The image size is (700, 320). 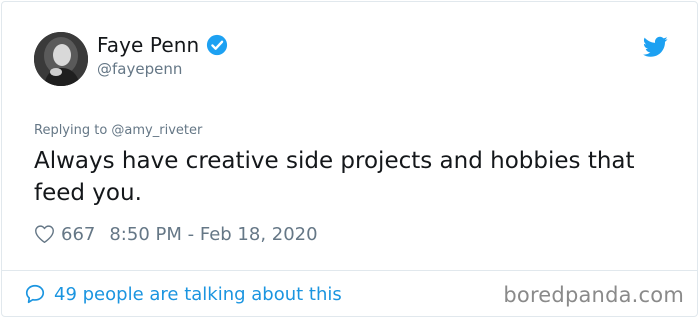 I want to click on watermark: boredpanda.com, so click(x=593, y=295).